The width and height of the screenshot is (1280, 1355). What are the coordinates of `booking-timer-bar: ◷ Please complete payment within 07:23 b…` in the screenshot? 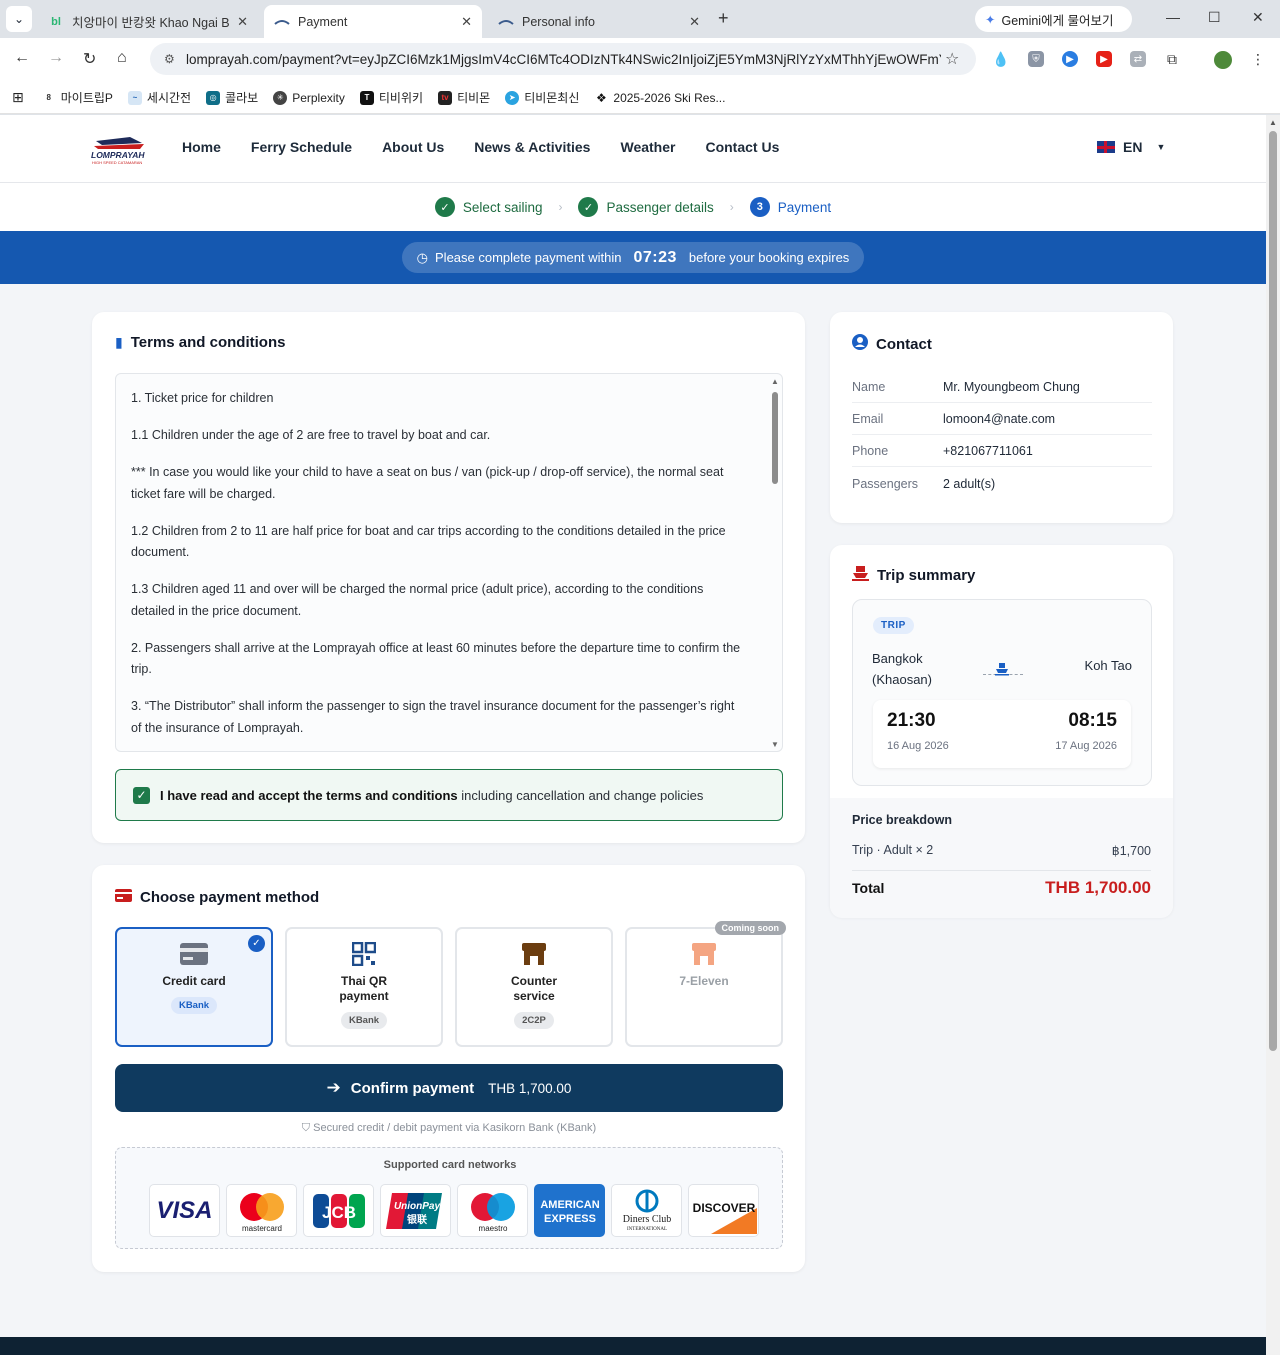 It's located at (633, 257).